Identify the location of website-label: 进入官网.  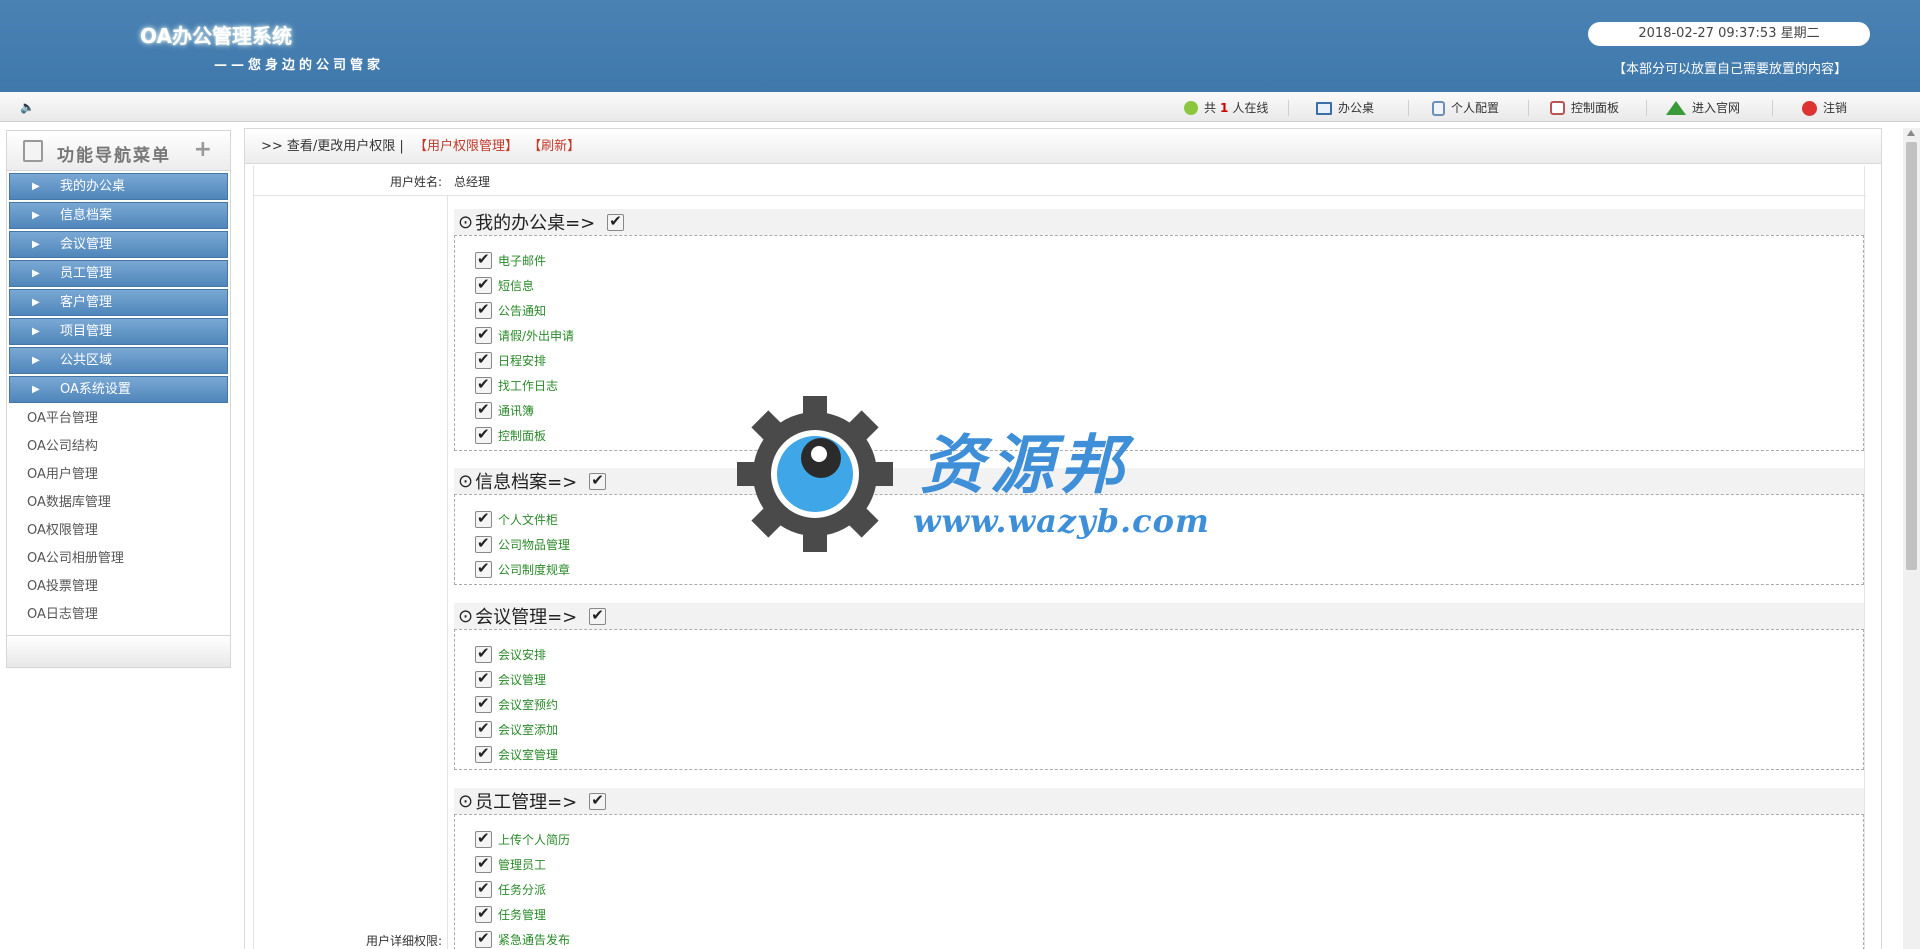
(1716, 108).